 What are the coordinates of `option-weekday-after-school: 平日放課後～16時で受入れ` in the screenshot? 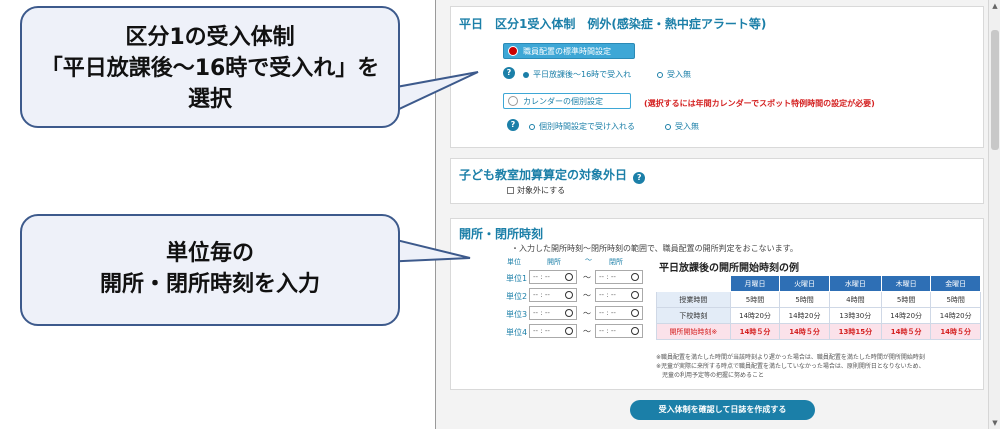 It's located at (577, 74).